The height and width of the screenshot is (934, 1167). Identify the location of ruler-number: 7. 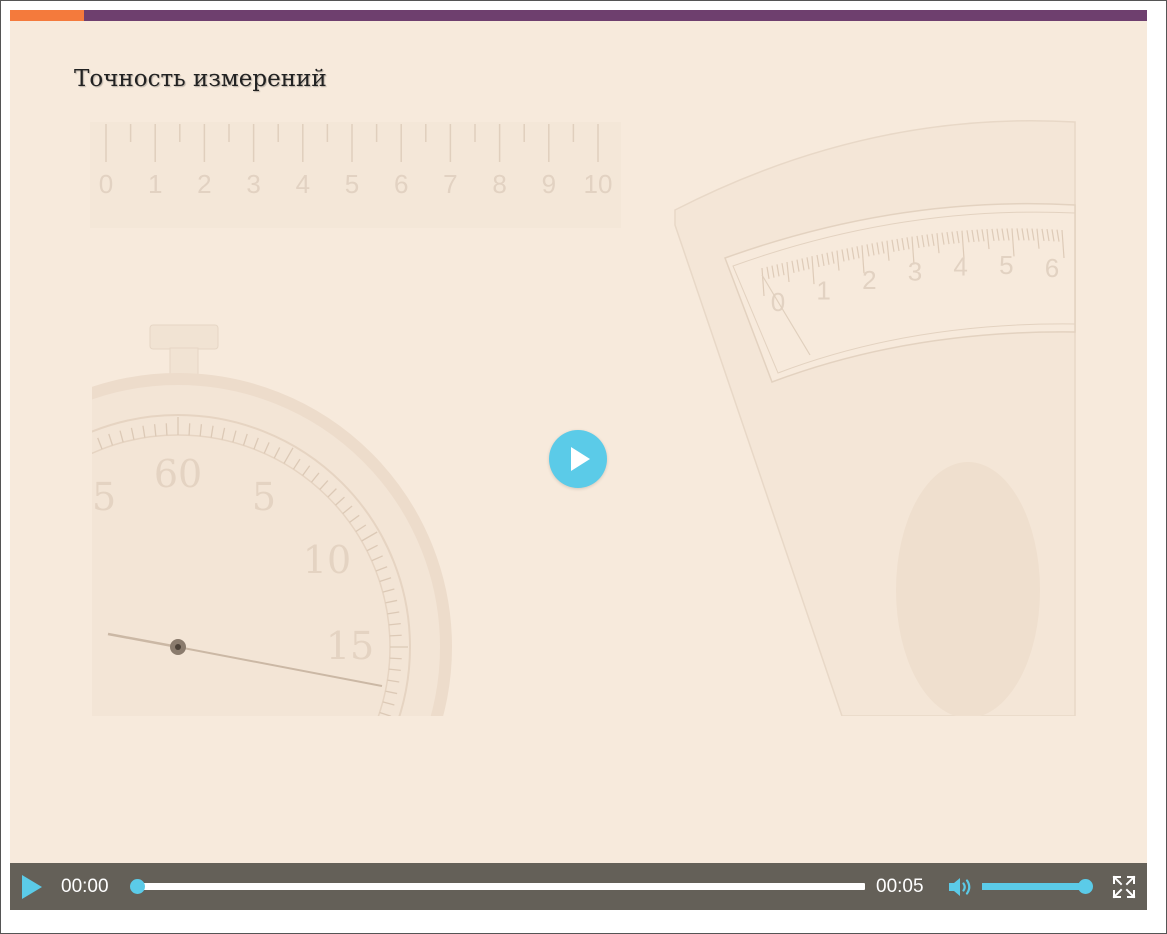
(450, 184).